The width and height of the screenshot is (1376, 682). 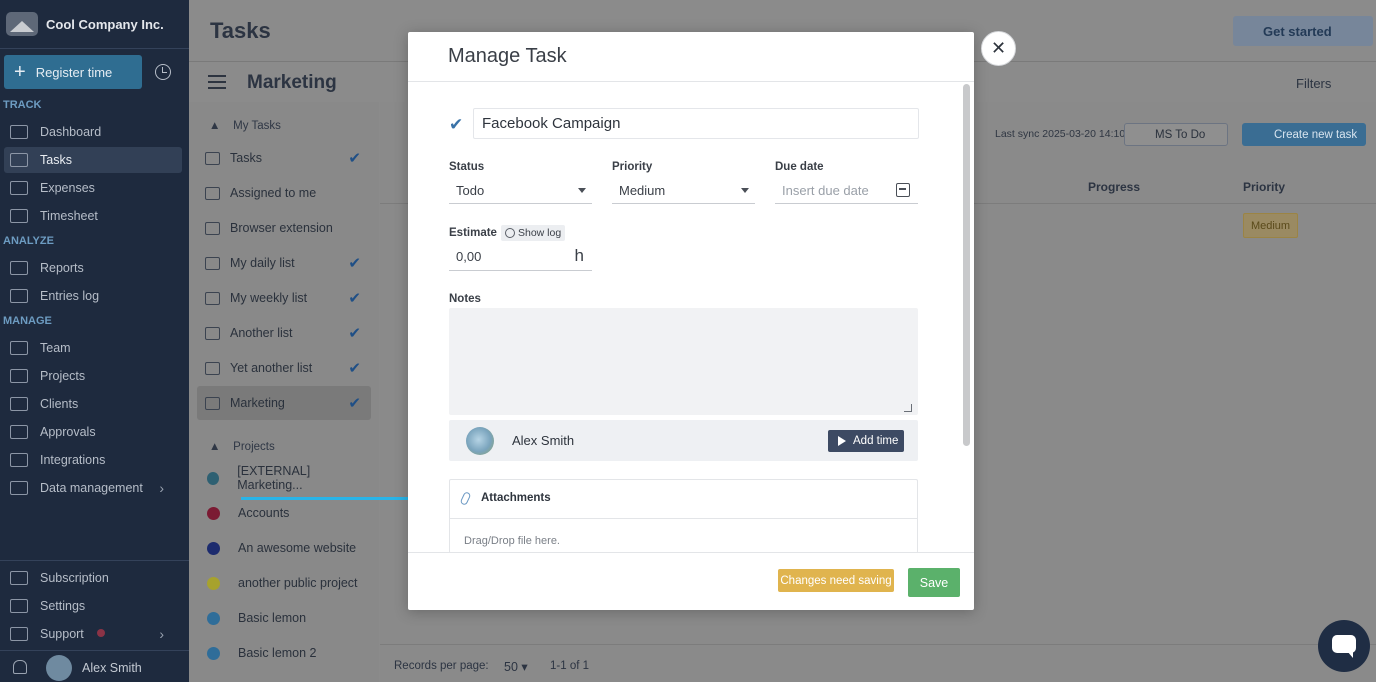 What do you see at coordinates (27, 321) in the screenshot?
I see `section-manage: MANAGE` at bounding box center [27, 321].